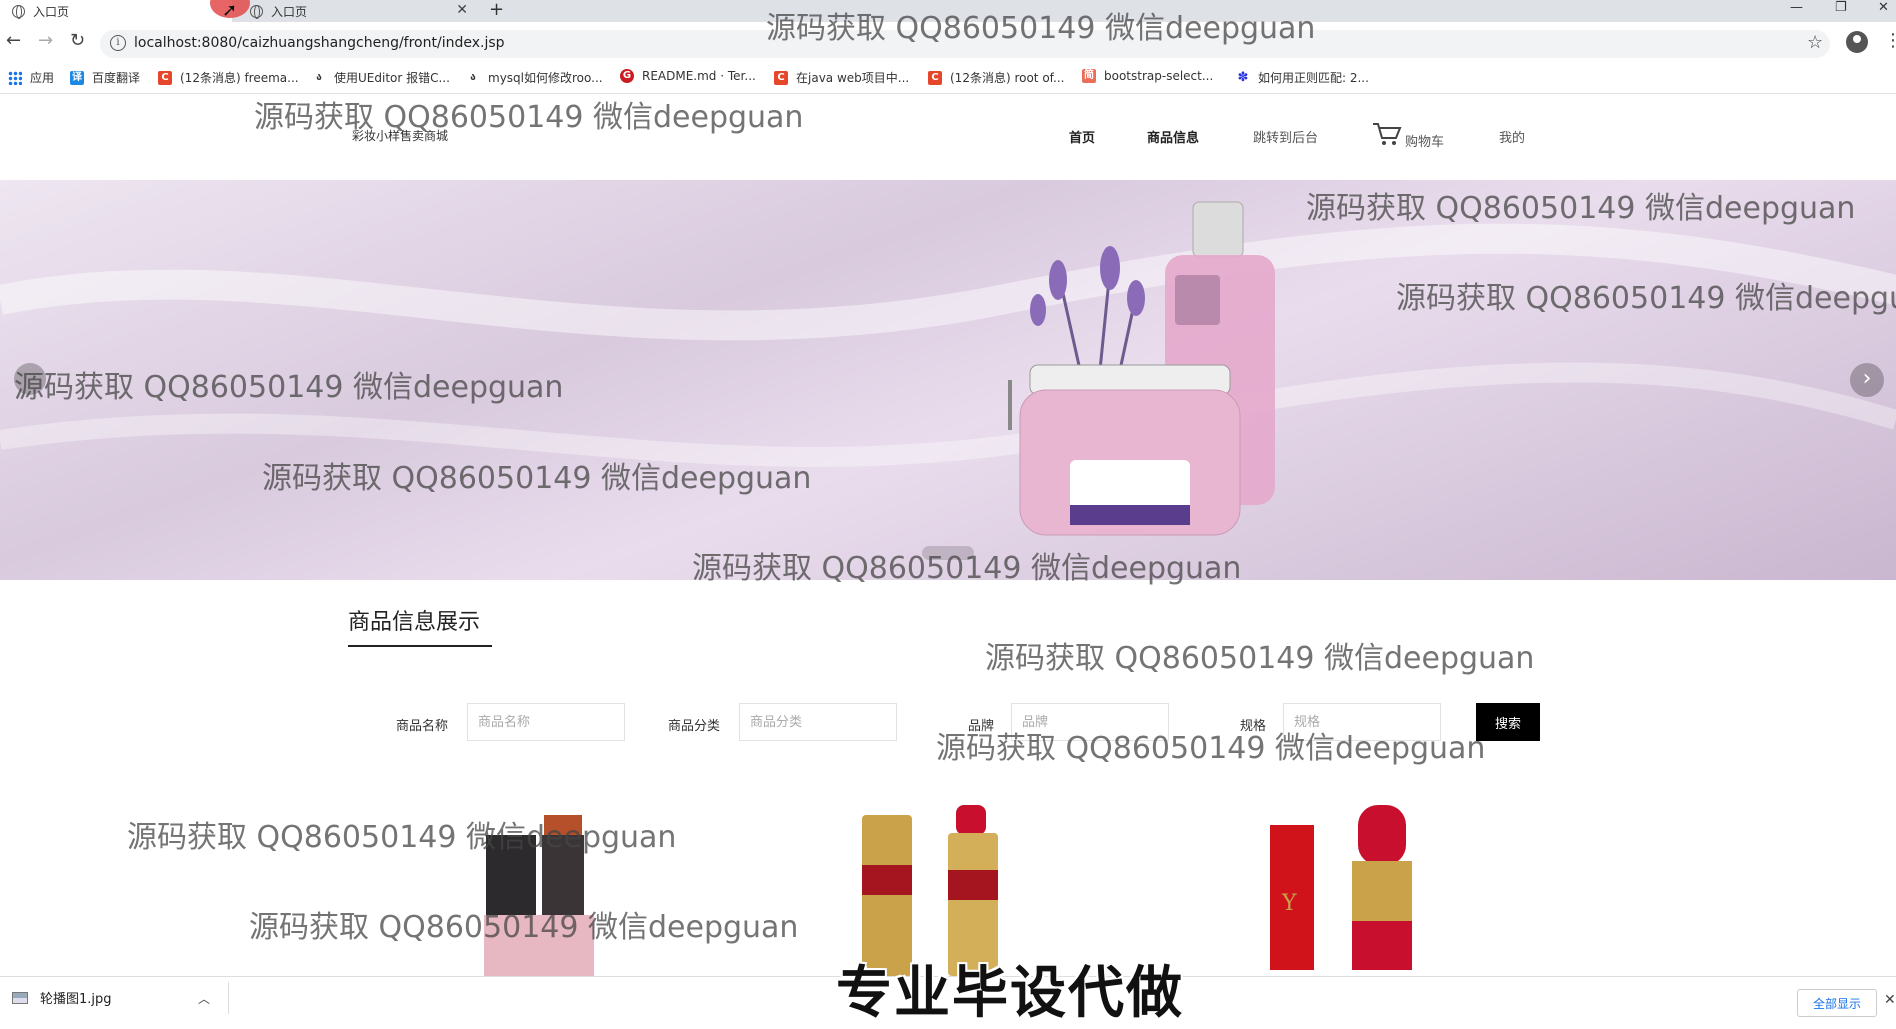 The width and height of the screenshot is (1896, 1029). What do you see at coordinates (20, 997) in the screenshot?
I see `image-file-icon` at bounding box center [20, 997].